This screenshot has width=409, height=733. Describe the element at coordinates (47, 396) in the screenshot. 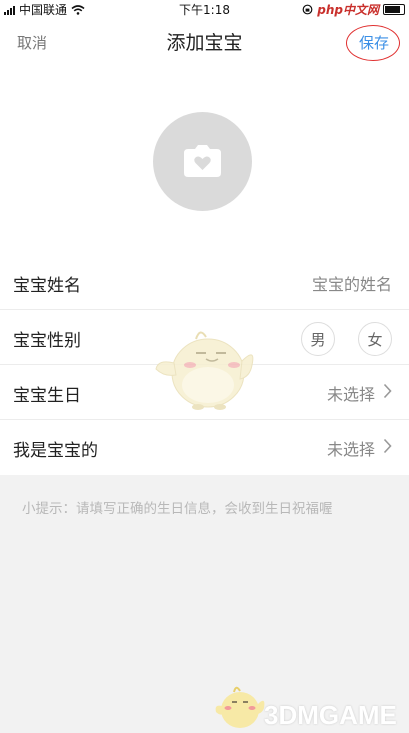

I see `birthday-label: 宝宝生日` at that location.